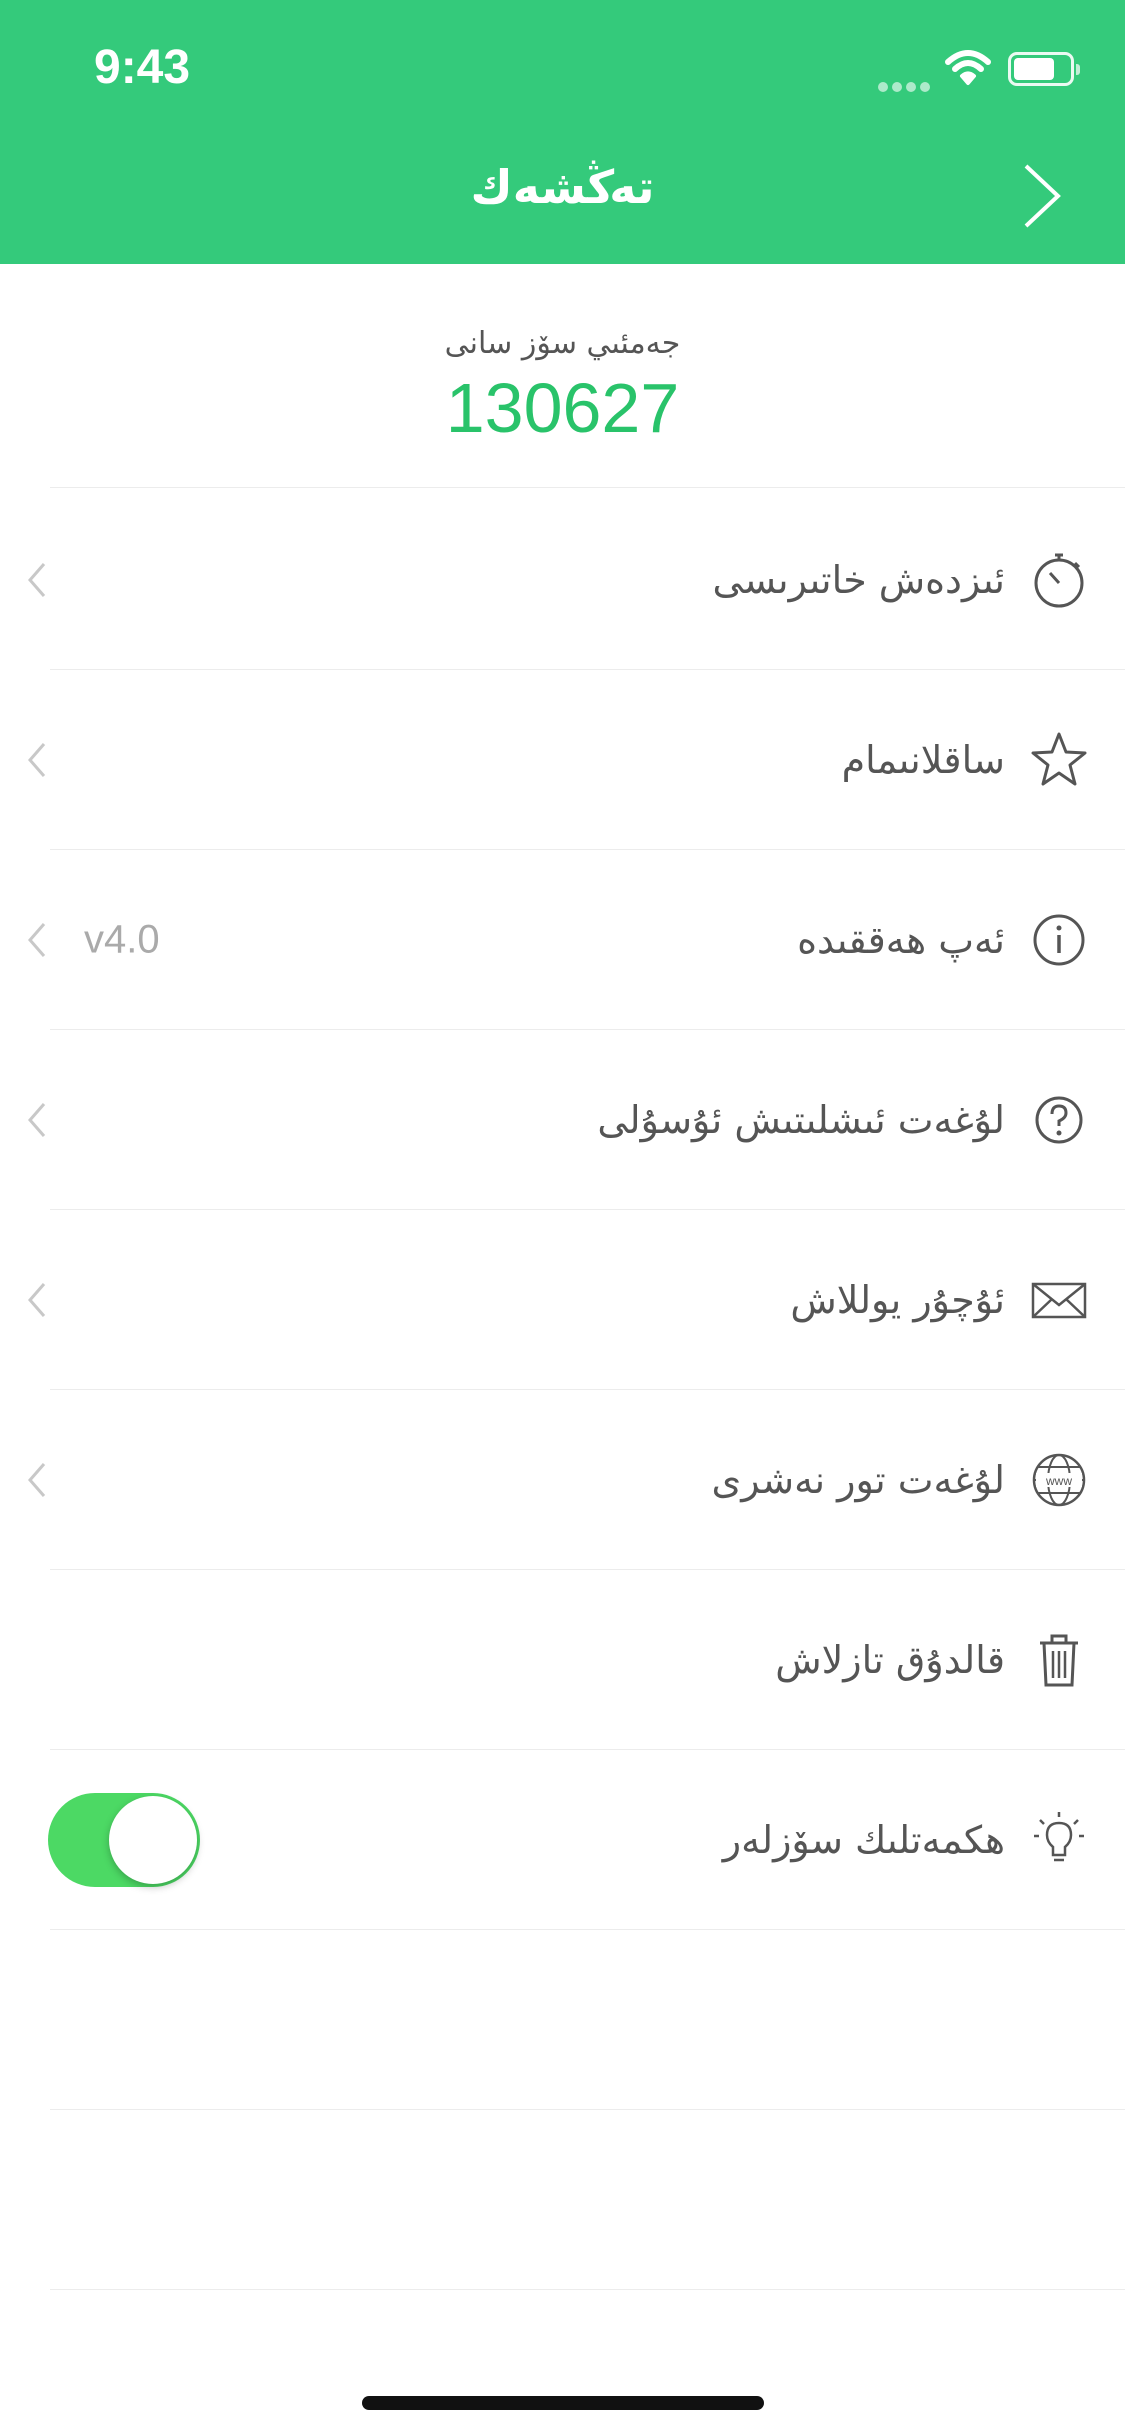  I want to click on menu-item-label: لۇغەت تور نەشرى, so click(858, 1480).